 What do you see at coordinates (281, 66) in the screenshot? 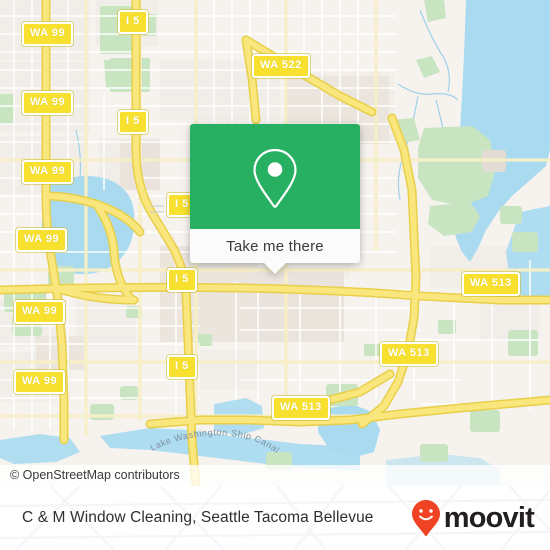
I see `highway-shield: WA 522` at bounding box center [281, 66].